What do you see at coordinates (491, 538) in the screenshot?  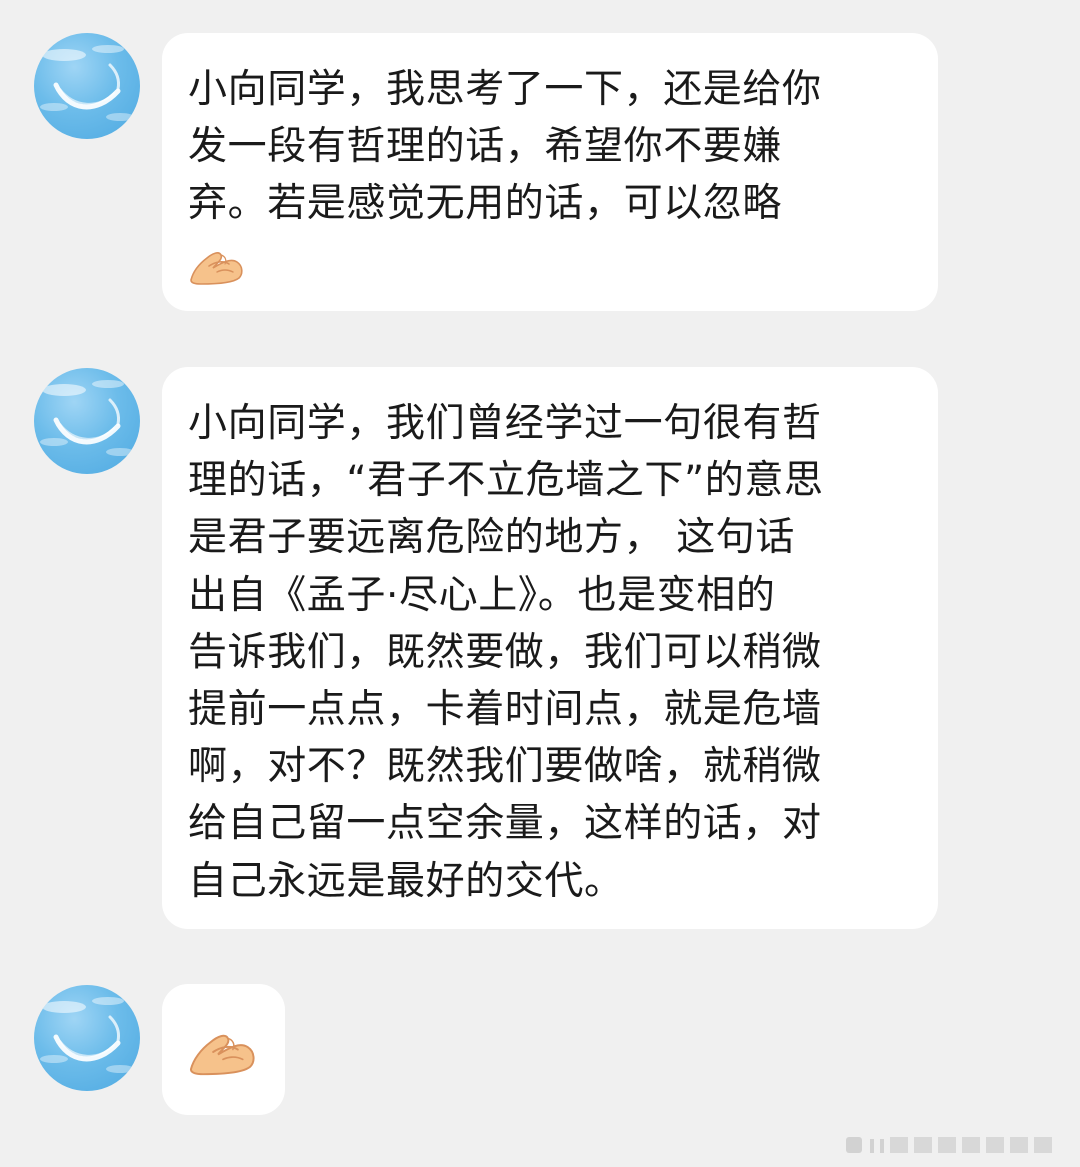 I see `message-line: 是君子要远离危险的地方， 这句话` at bounding box center [491, 538].